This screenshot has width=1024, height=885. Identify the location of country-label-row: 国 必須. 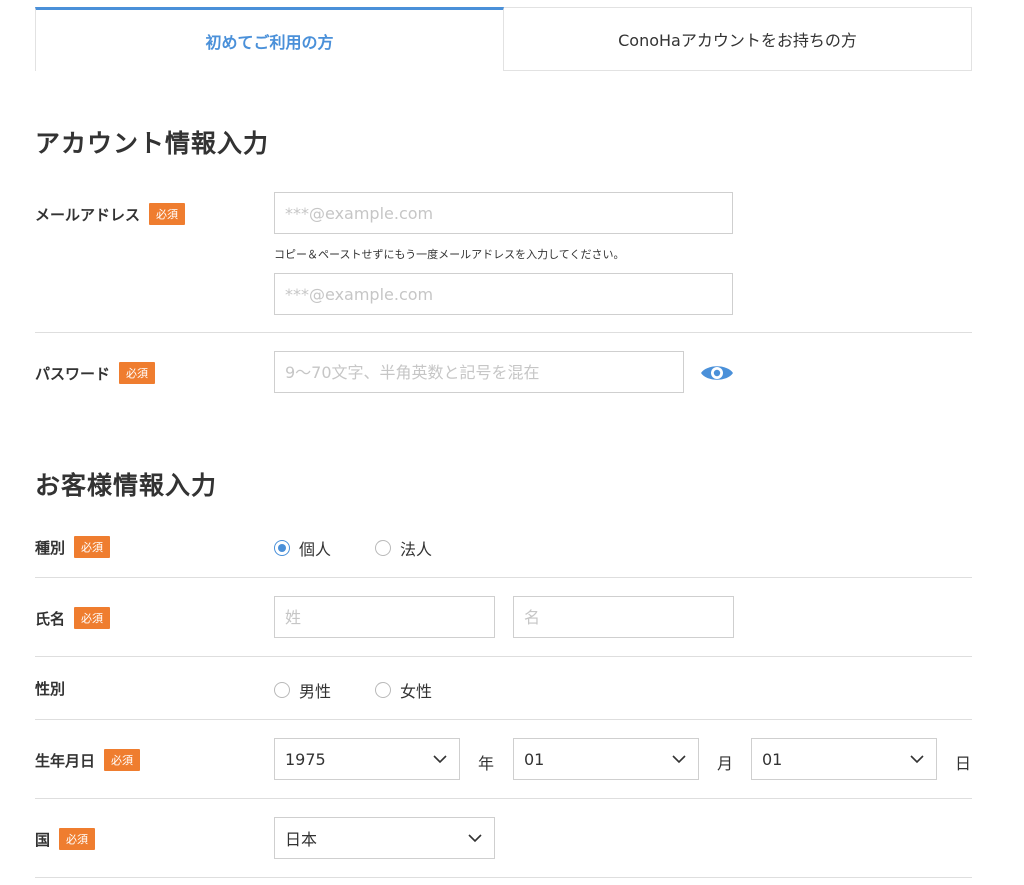
(65, 839).